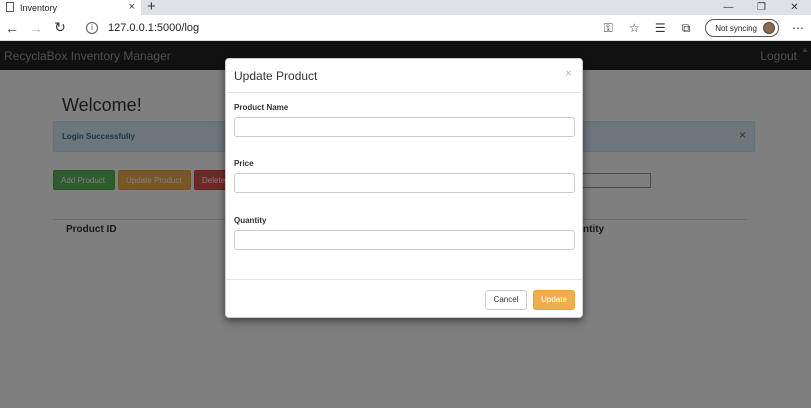 This screenshot has width=811, height=408. What do you see at coordinates (554, 300) in the screenshot?
I see `update-button: Update` at bounding box center [554, 300].